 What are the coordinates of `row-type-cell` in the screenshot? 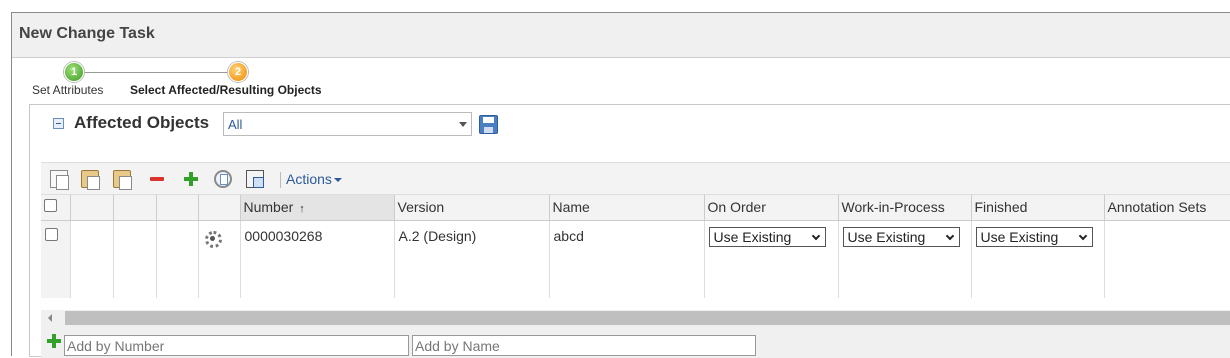 It's located at (219, 238).